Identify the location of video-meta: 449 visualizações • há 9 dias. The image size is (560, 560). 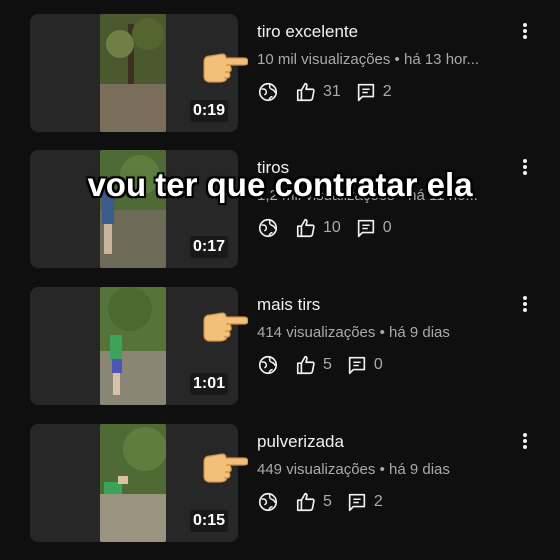
(387, 469).